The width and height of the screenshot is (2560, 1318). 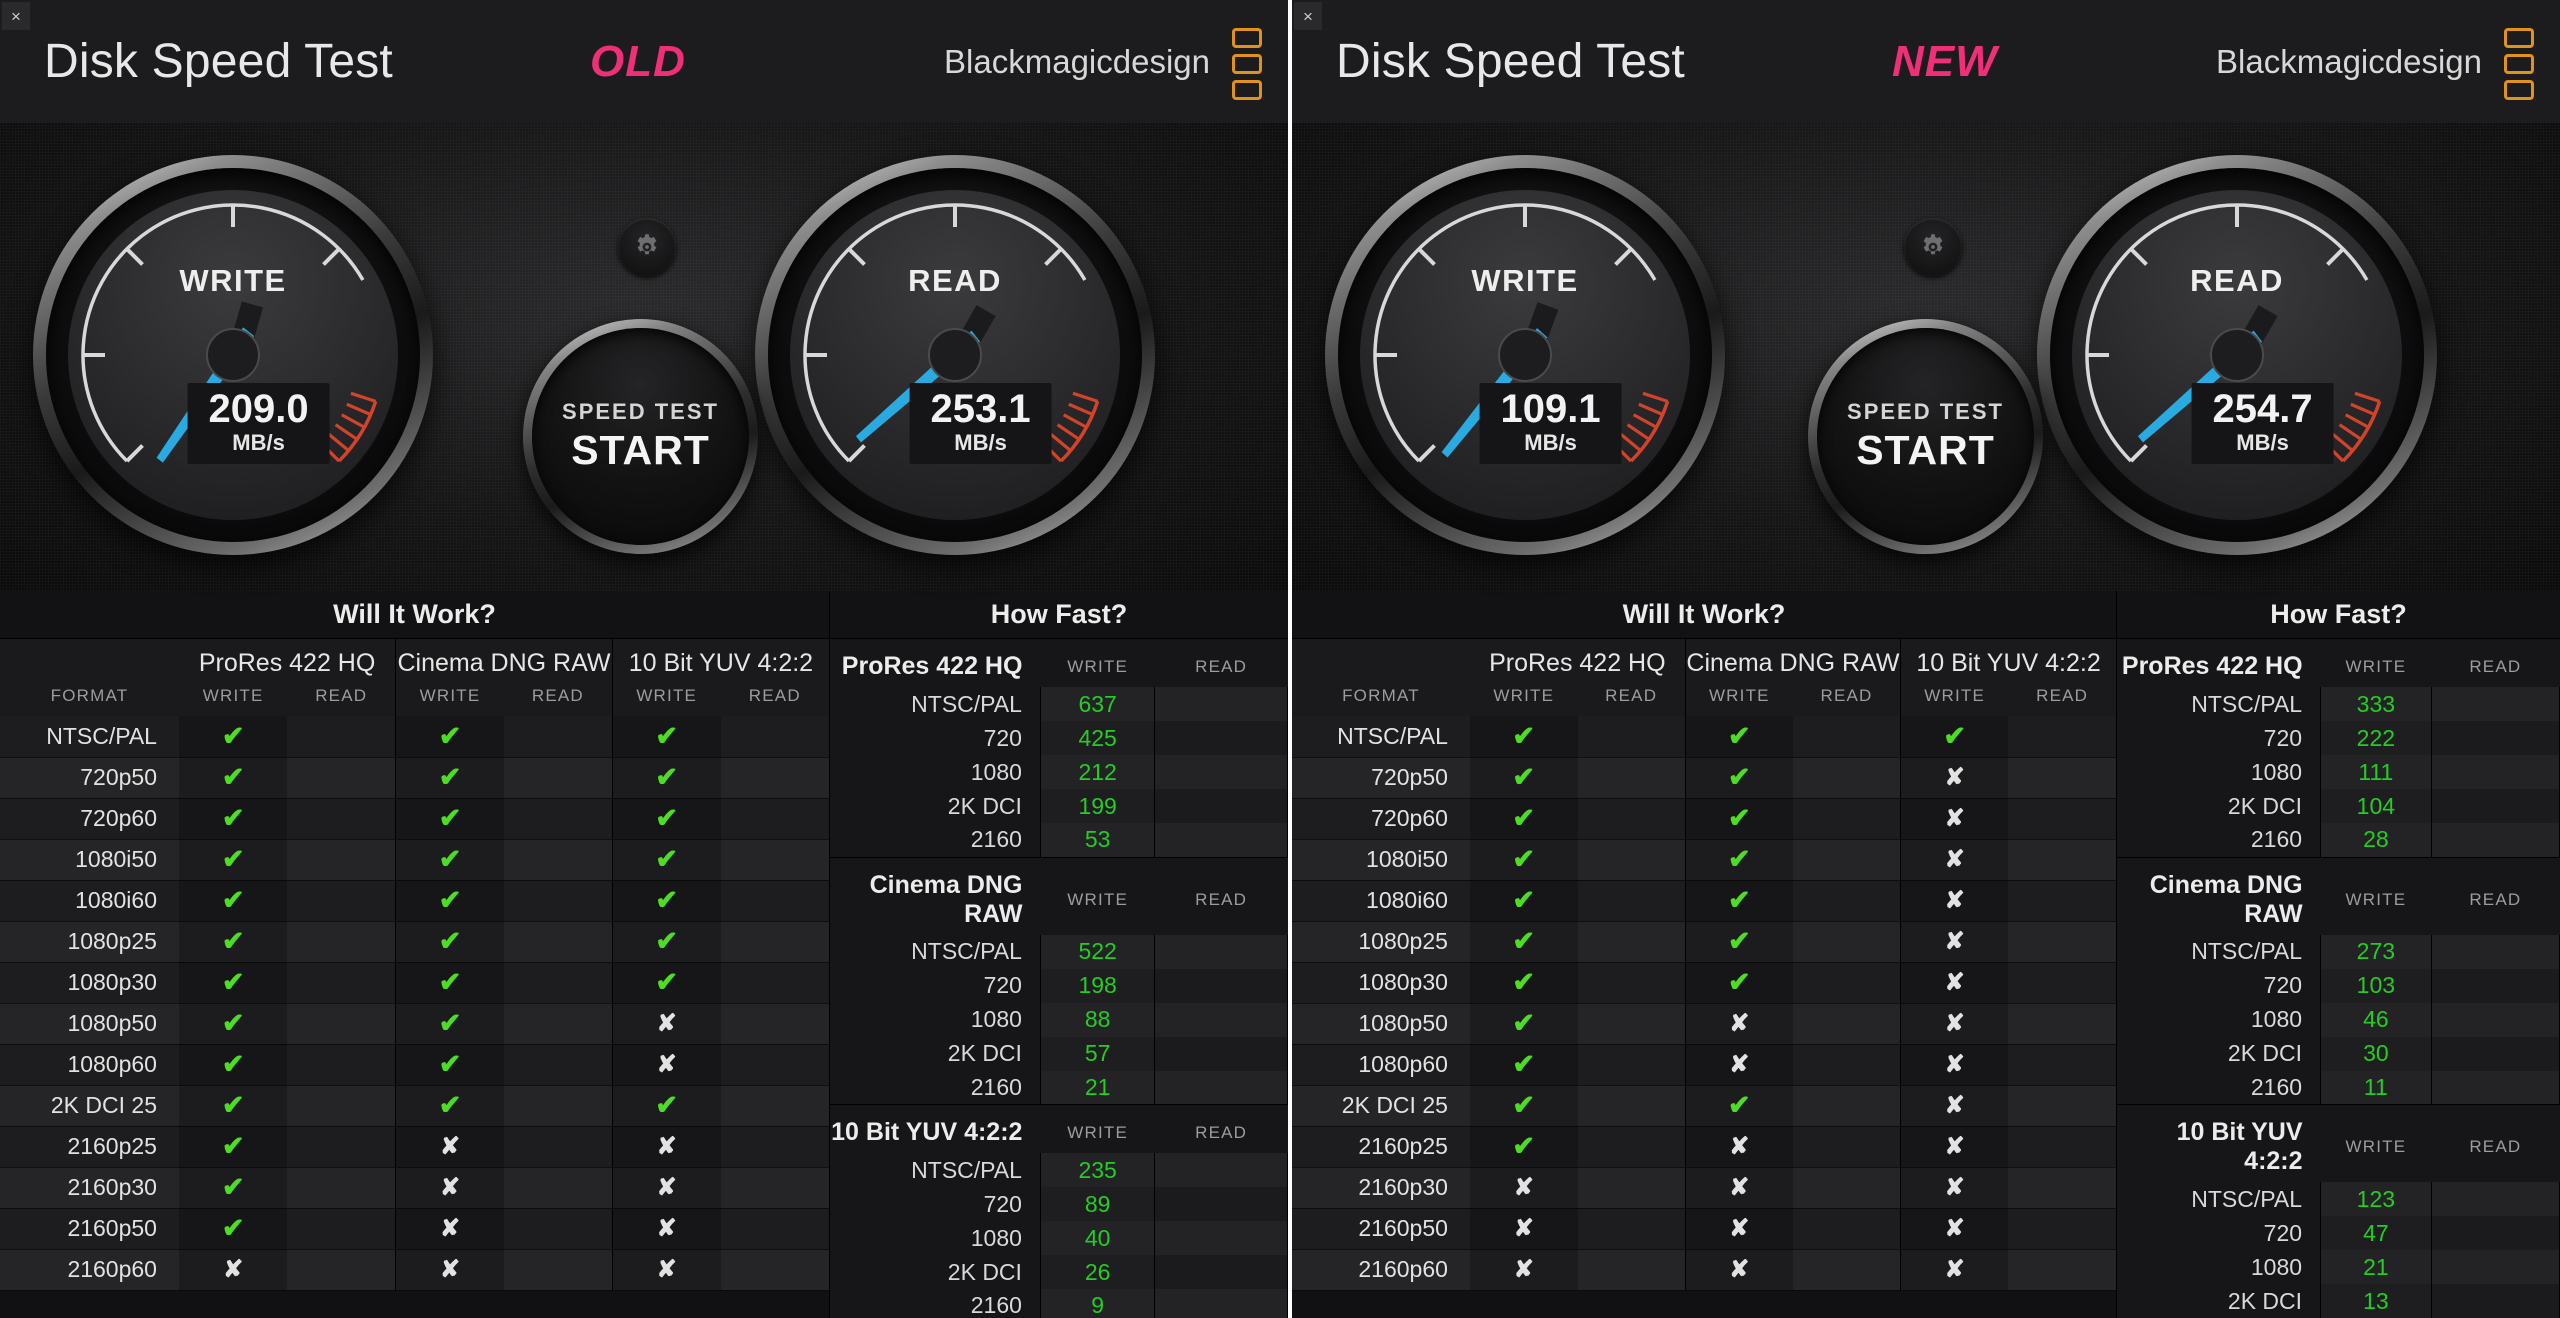 What do you see at coordinates (89, 737) in the screenshot?
I see `format-label: NTSC/PAL` at bounding box center [89, 737].